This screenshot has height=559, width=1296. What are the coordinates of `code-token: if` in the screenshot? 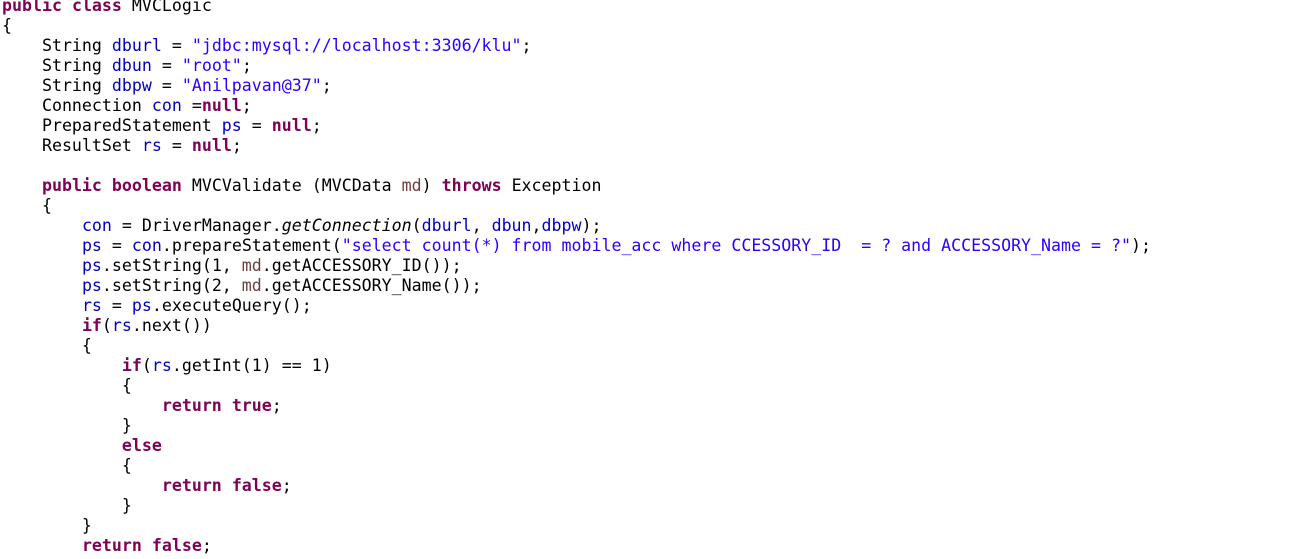 It's located at (131, 365).